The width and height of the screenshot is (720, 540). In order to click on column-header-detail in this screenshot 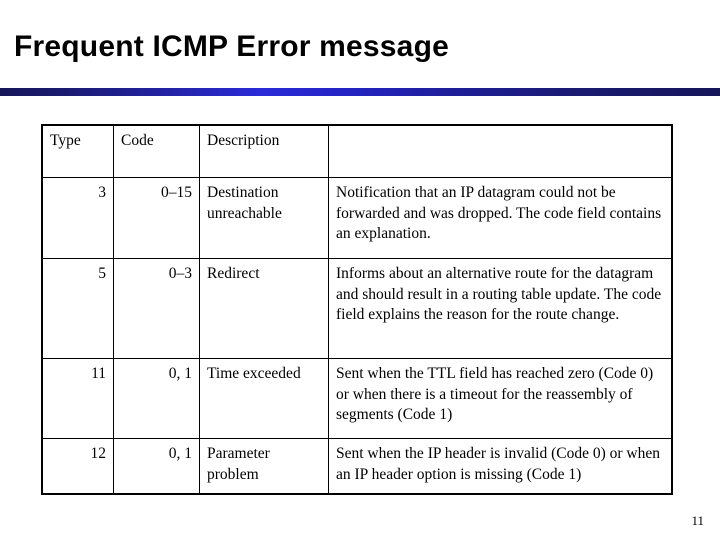, I will do `click(500, 151)`.